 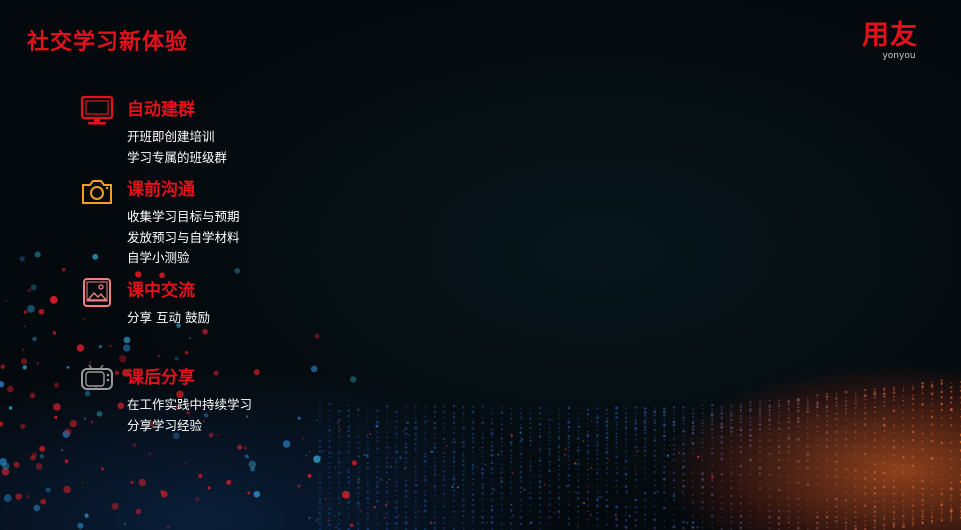 What do you see at coordinates (97, 192) in the screenshot?
I see `camera-icon` at bounding box center [97, 192].